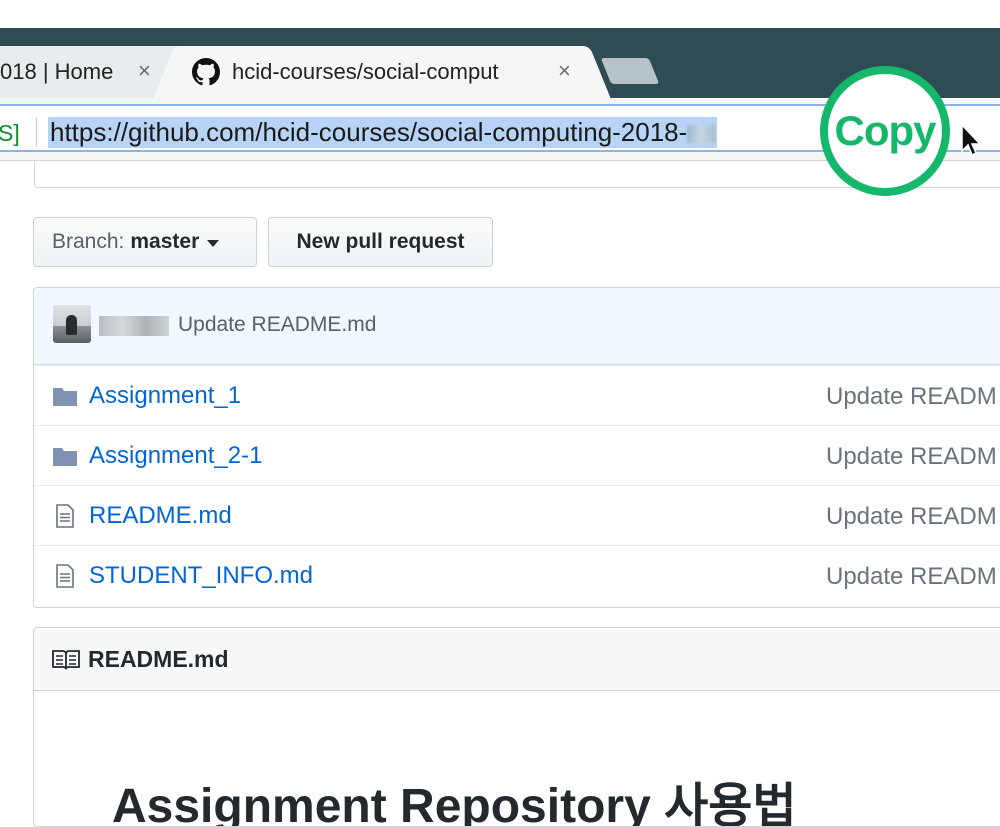 Image resolution: width=1000 pixels, height=827 pixels. Describe the element at coordinates (701, 134) in the screenshot. I see `url-blurred-part` at that location.